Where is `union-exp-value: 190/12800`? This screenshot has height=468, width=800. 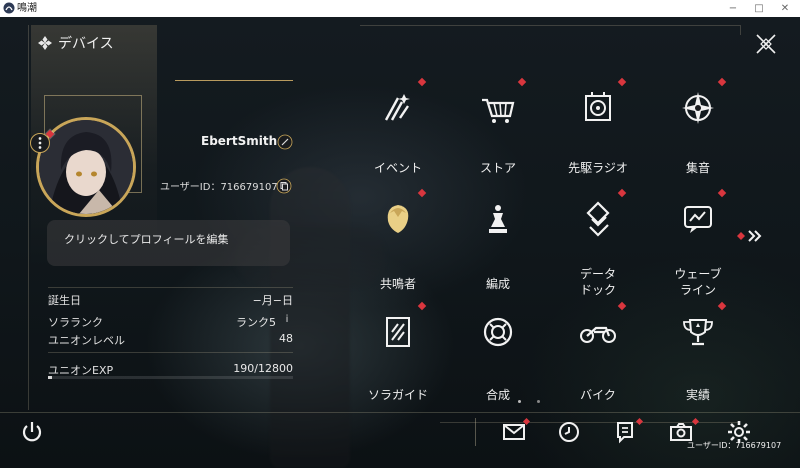 union-exp-value: 190/12800 is located at coordinates (263, 368).